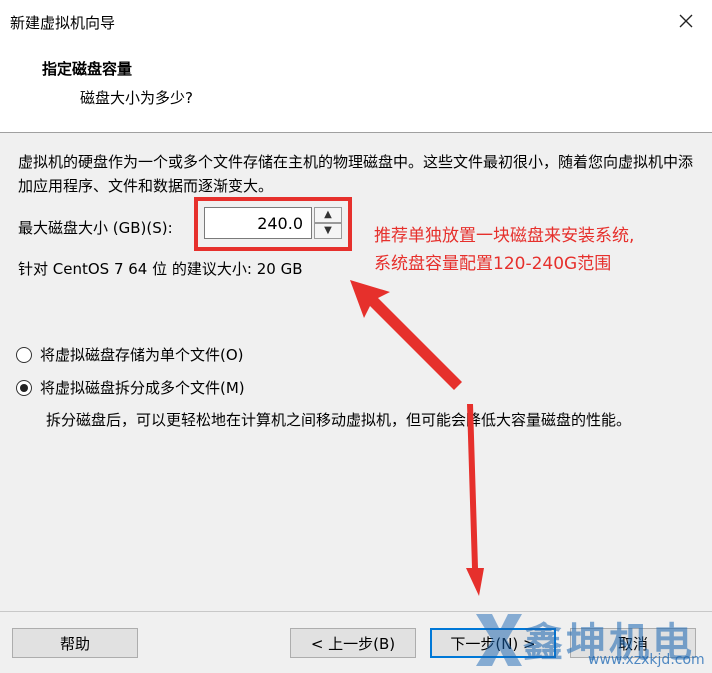 The image size is (712, 673). What do you see at coordinates (63, 23) in the screenshot?
I see `window-title: 新建虚拟机向导` at bounding box center [63, 23].